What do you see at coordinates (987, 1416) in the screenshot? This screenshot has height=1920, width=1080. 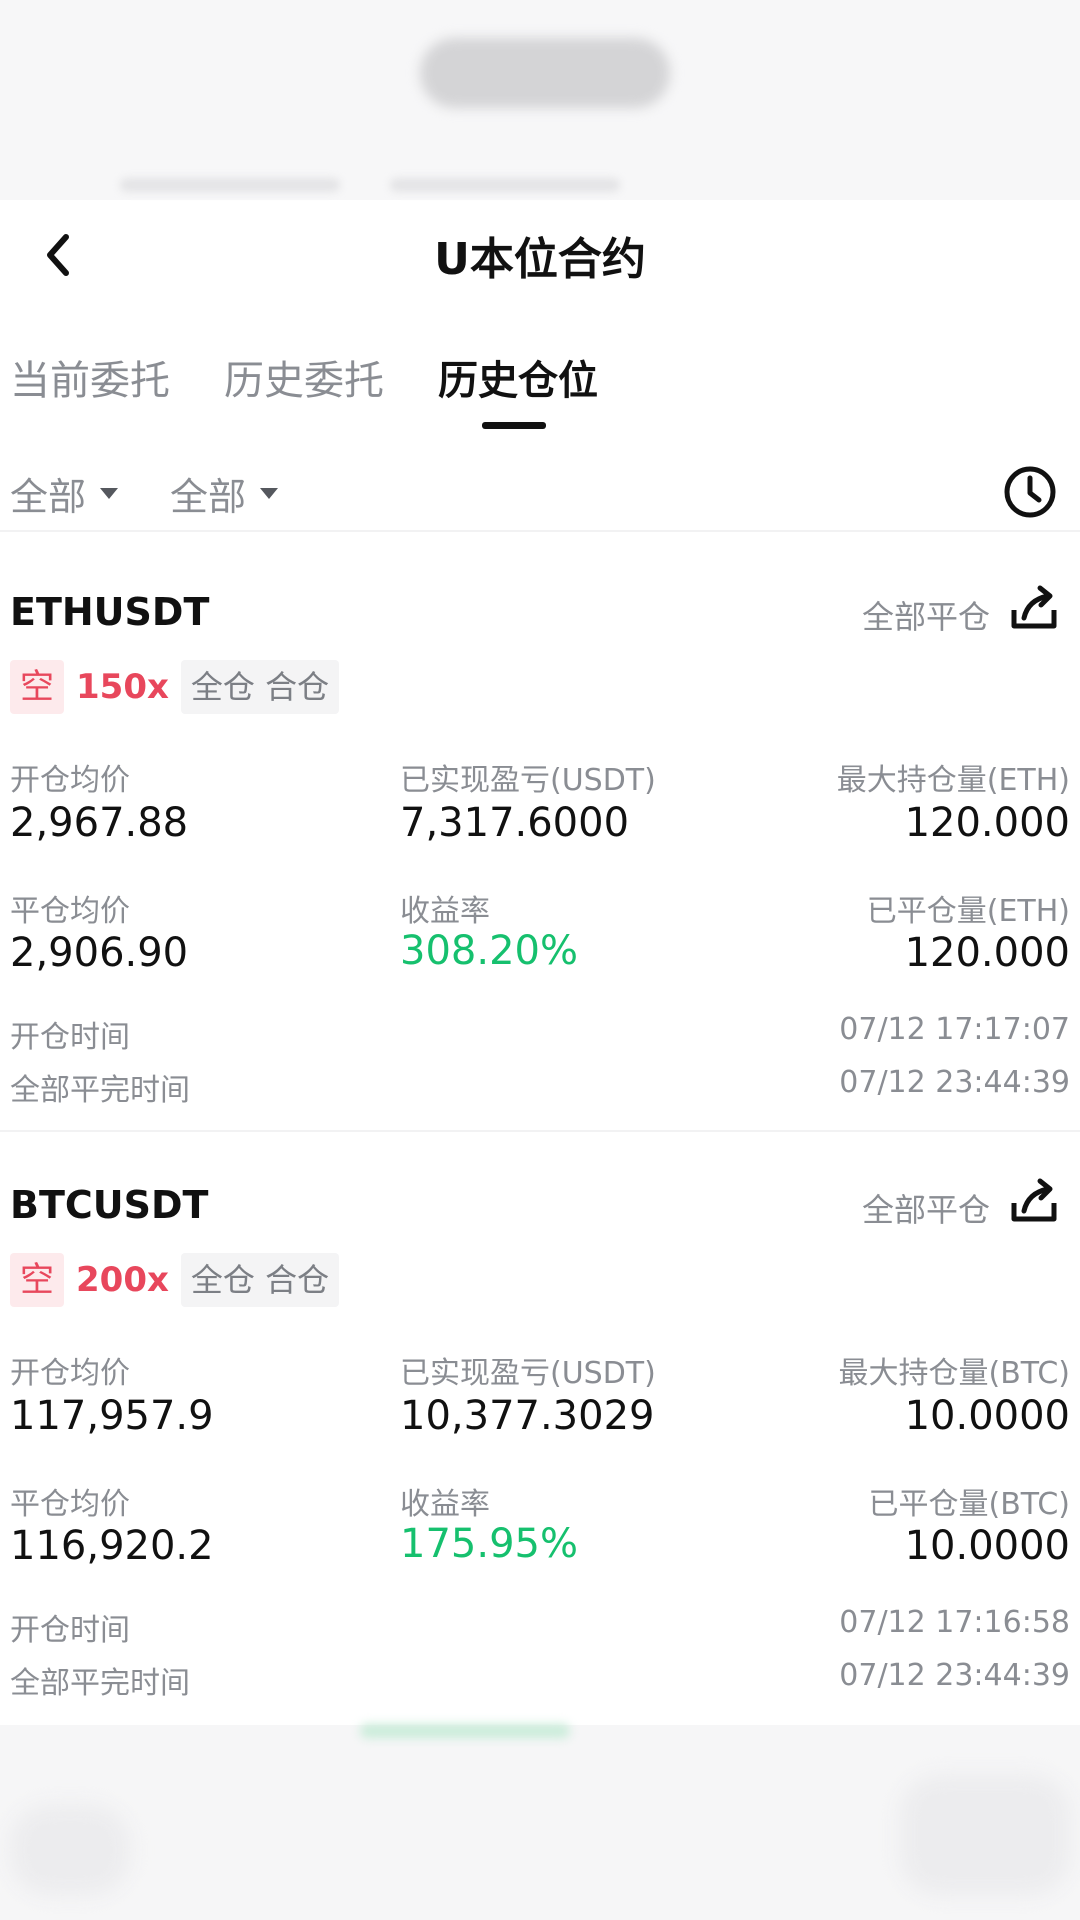 I see `max-position-value: 10.0000` at bounding box center [987, 1416].